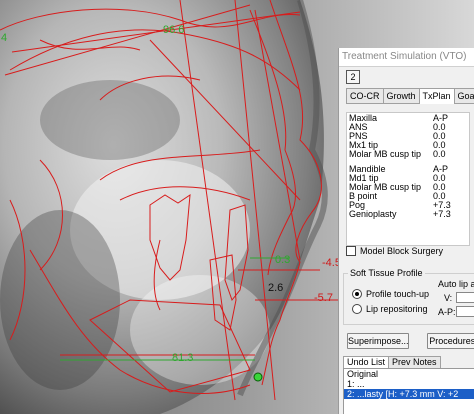 This screenshot has width=474, height=414. Describe the element at coordinates (465, 297) in the screenshot. I see `v-field` at that location.